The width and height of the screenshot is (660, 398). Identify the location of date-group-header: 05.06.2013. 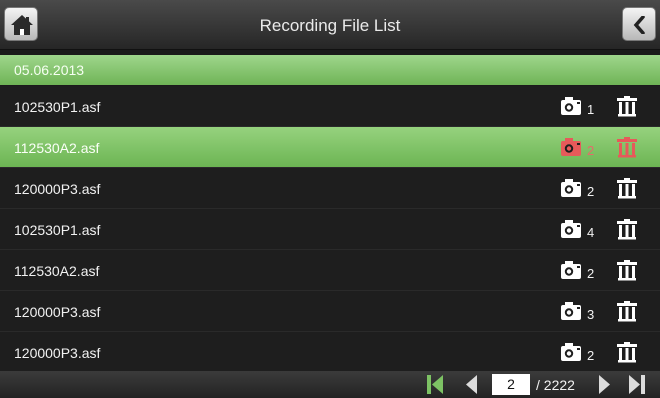
(330, 70).